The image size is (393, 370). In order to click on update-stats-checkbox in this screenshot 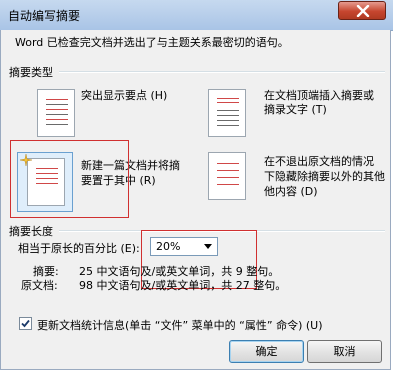, I will do `click(25, 323)`.